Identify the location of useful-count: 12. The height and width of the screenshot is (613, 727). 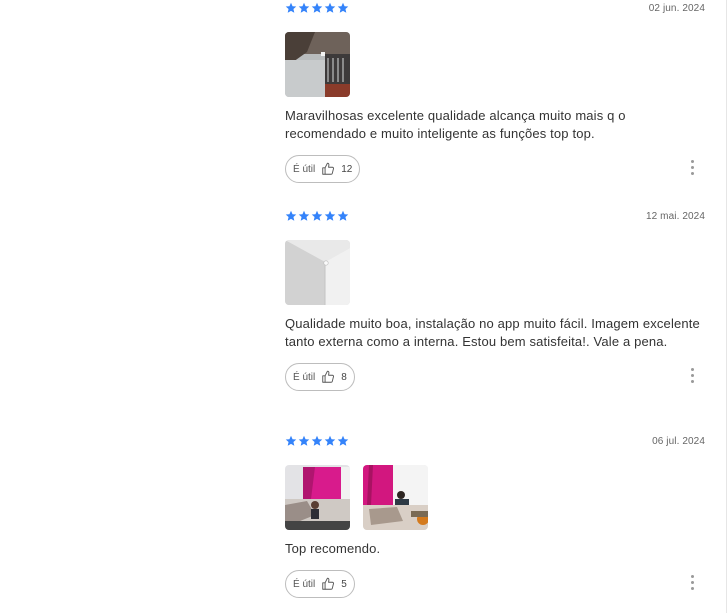
(347, 169).